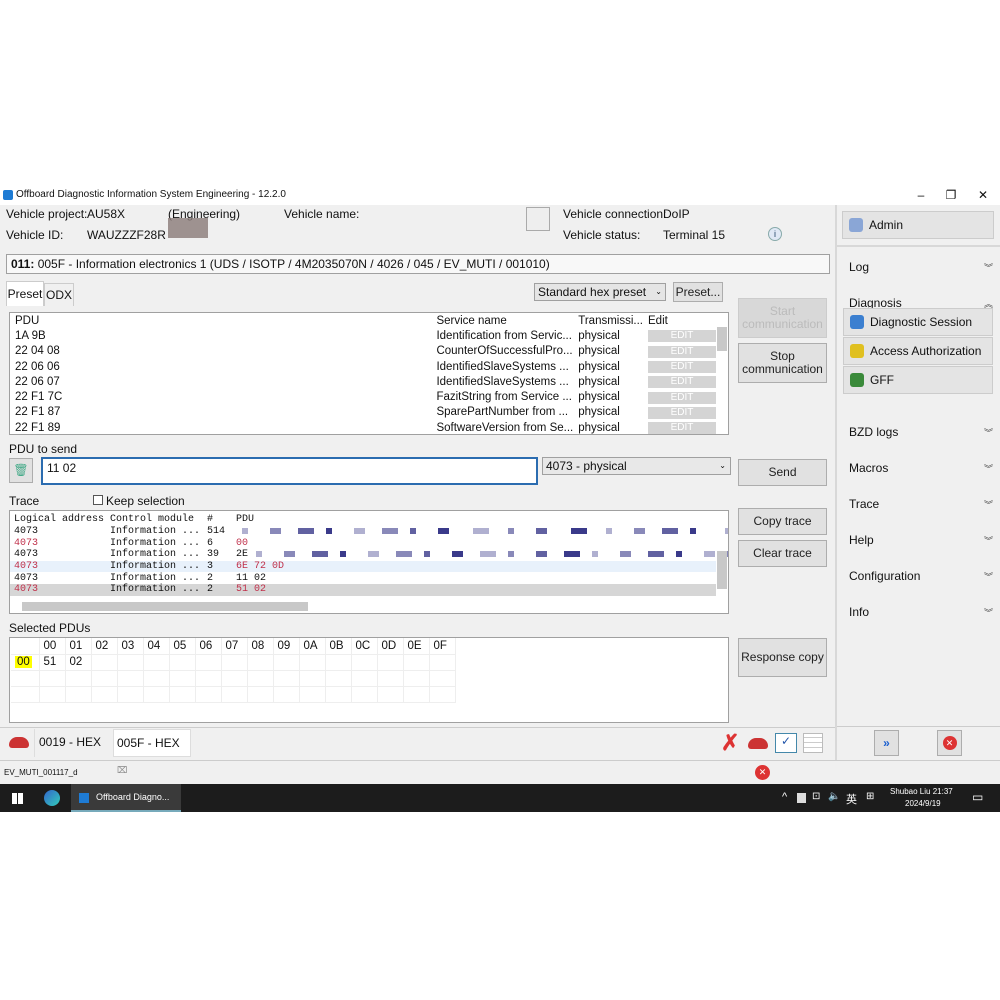 The width and height of the screenshot is (1000, 1000). I want to click on ime-indicator: 英, so click(851, 799).